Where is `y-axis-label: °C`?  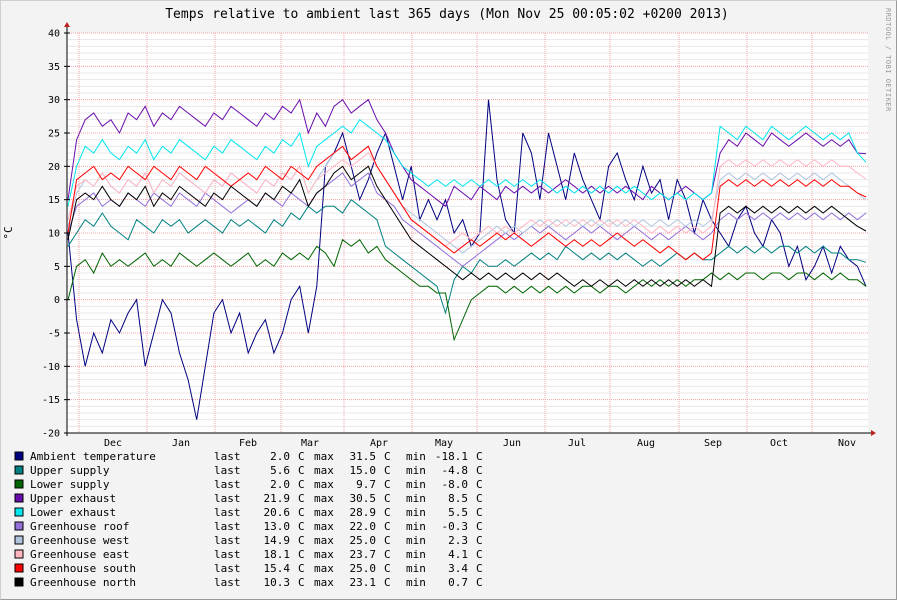 y-axis-label: °C is located at coordinates (8, 232).